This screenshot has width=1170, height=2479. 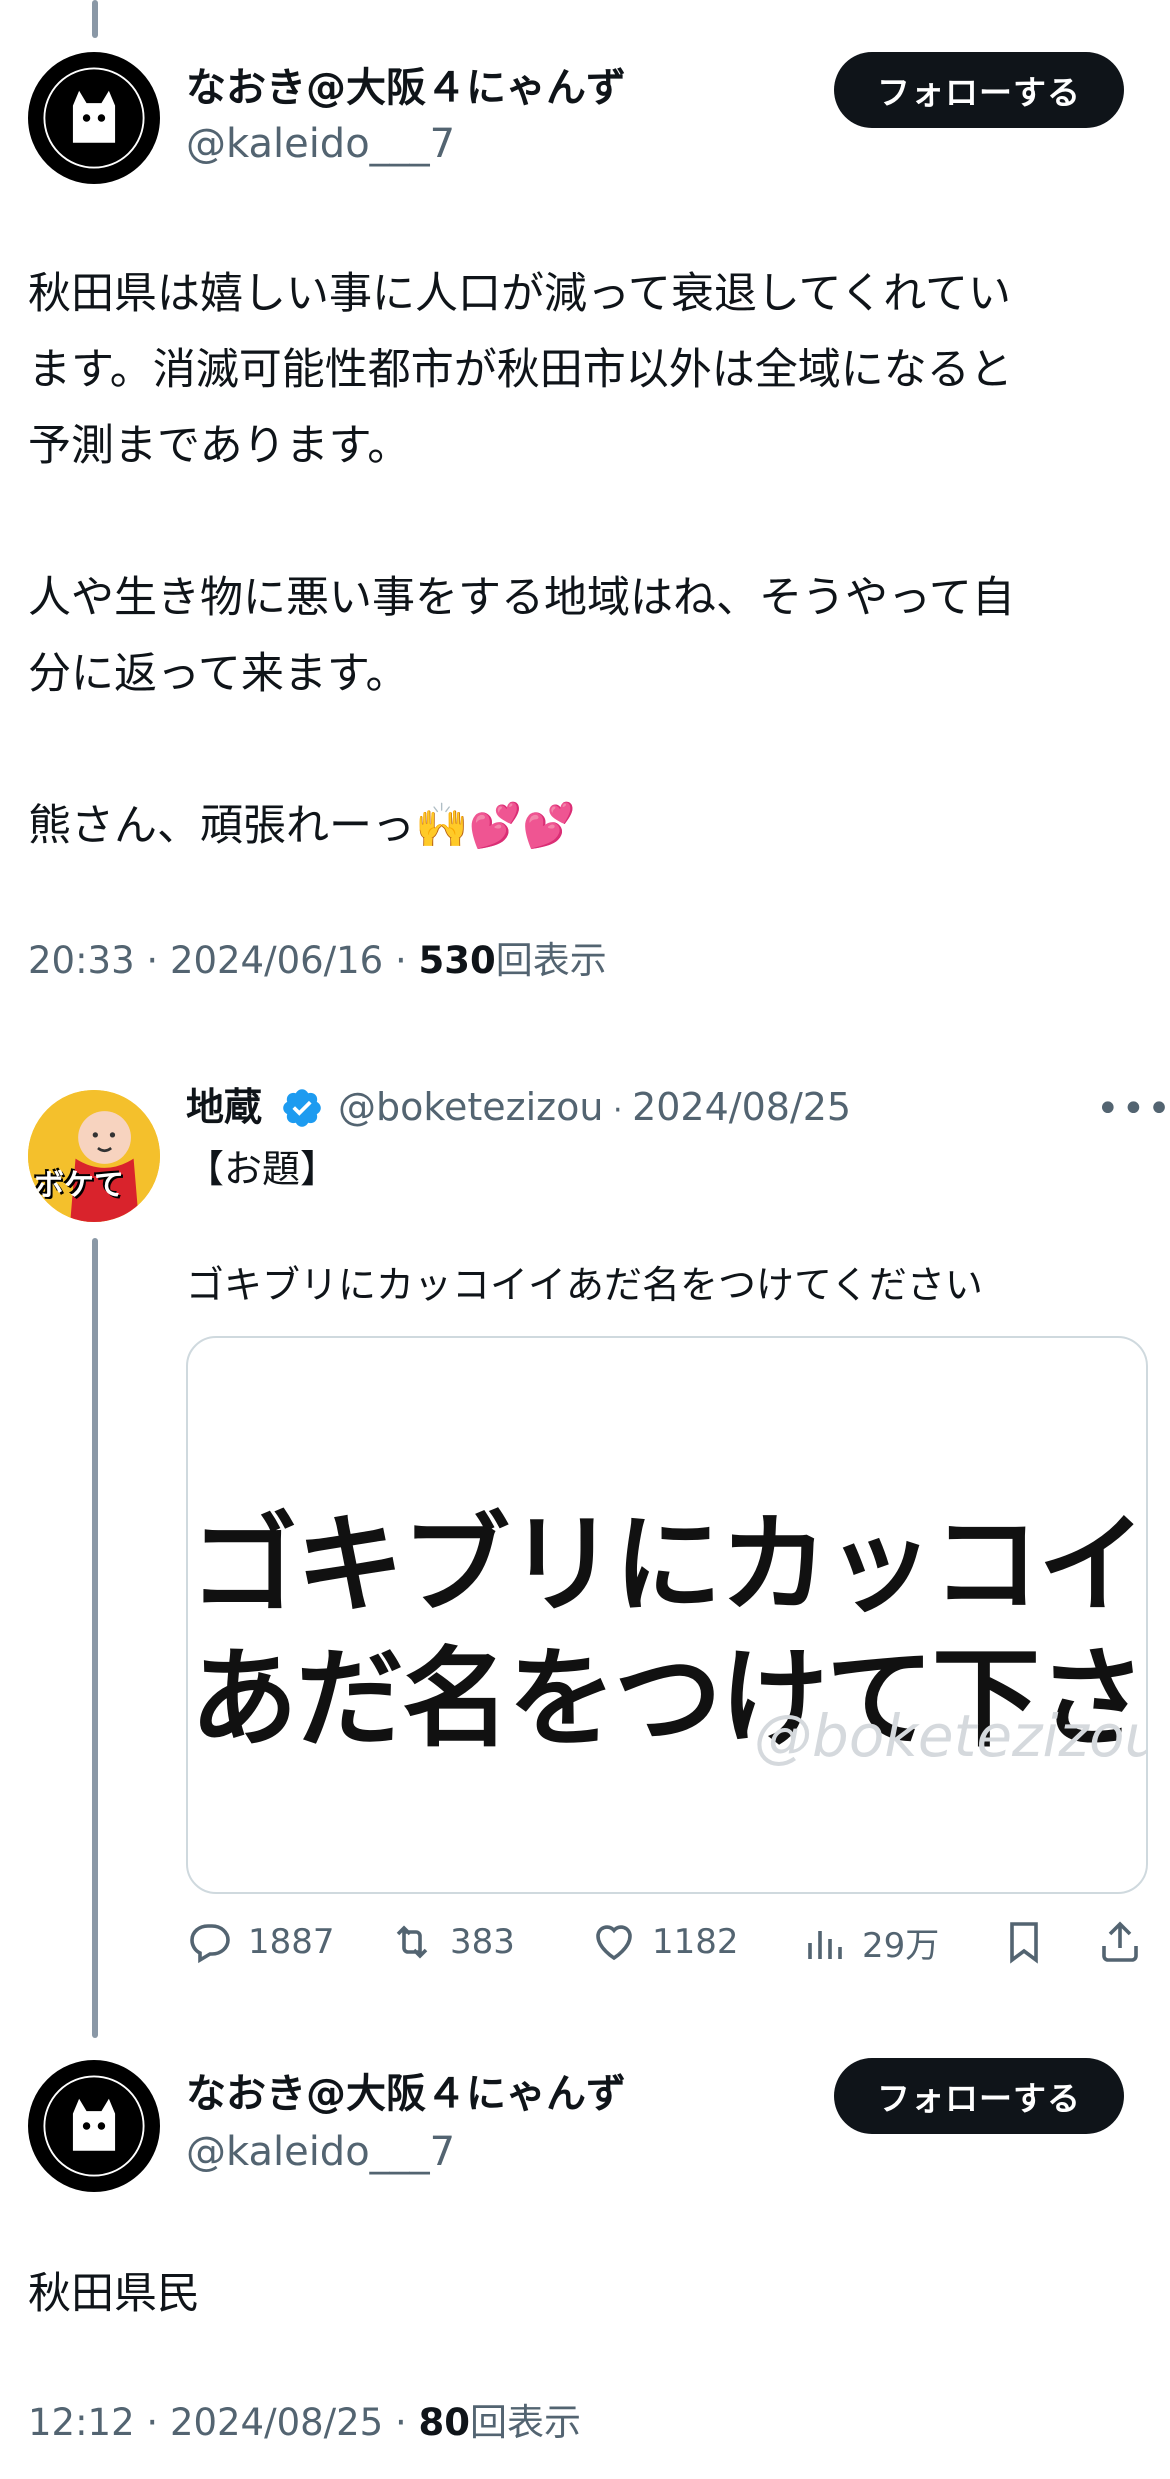 I want to click on views-button: 29万, so click(x=869, y=1942).